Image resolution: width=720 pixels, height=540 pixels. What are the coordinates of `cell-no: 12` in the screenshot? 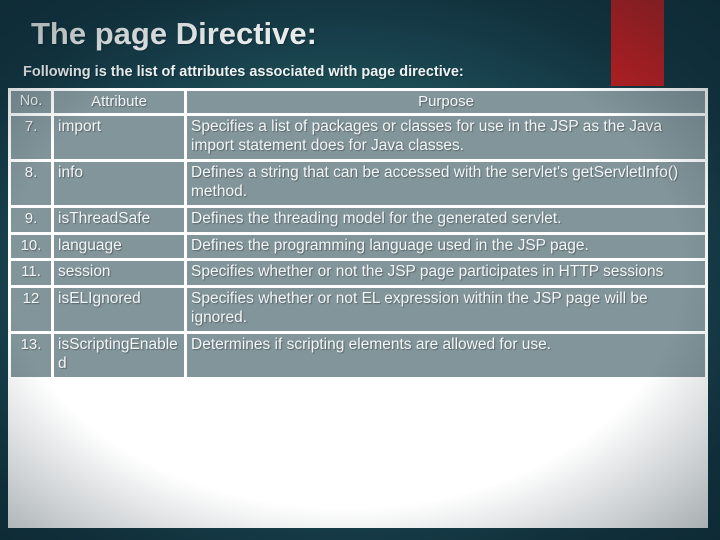 It's located at (31, 310).